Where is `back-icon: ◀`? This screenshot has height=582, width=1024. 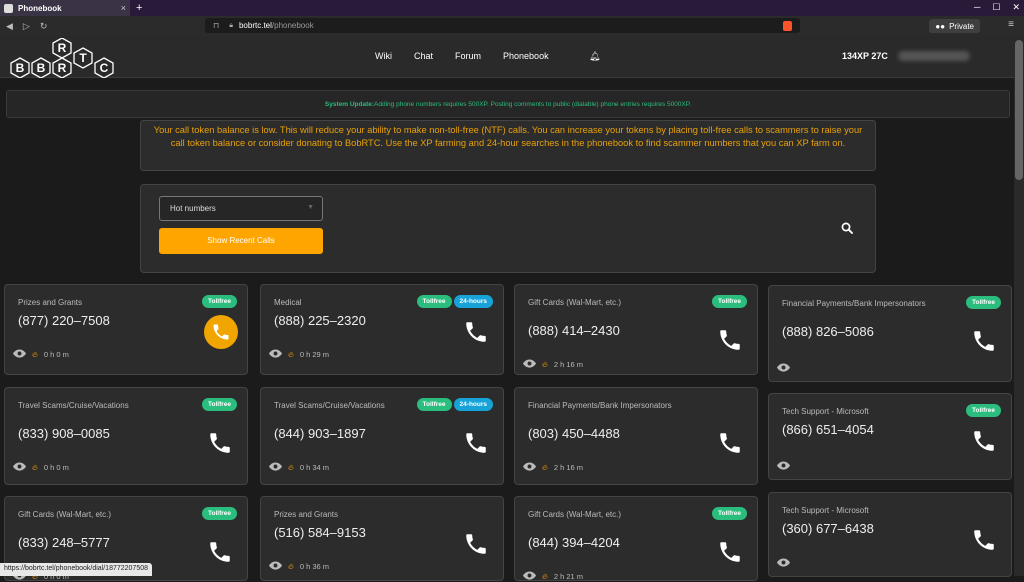 back-icon: ◀ is located at coordinates (9, 26).